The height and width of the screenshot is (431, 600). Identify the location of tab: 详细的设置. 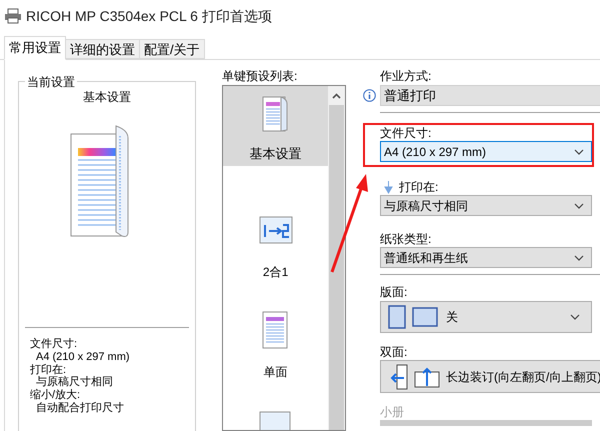
(102, 49).